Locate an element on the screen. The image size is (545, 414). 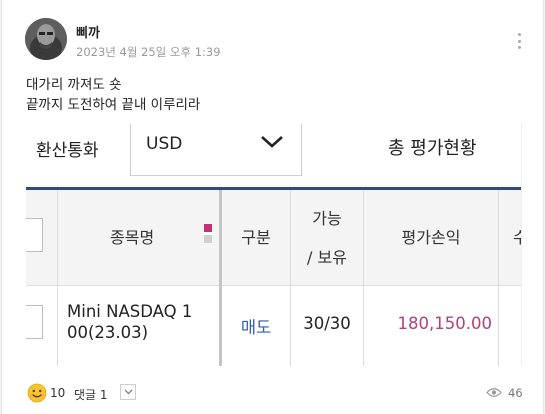
currency-value: USD is located at coordinates (164, 144).